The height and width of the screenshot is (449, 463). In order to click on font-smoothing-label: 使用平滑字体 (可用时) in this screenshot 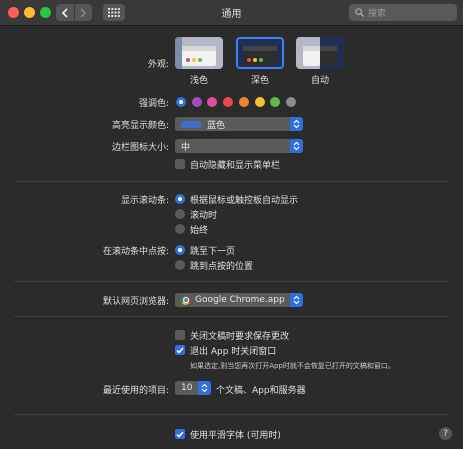, I will do `click(235, 436)`.